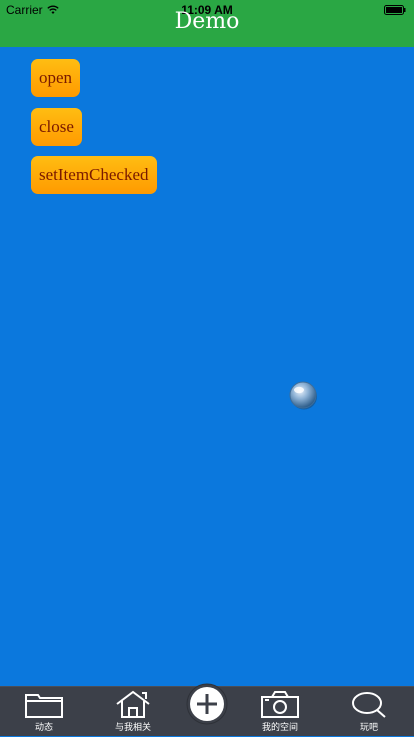  Describe the element at coordinates (133, 704) in the screenshot. I see `home-icon` at that location.